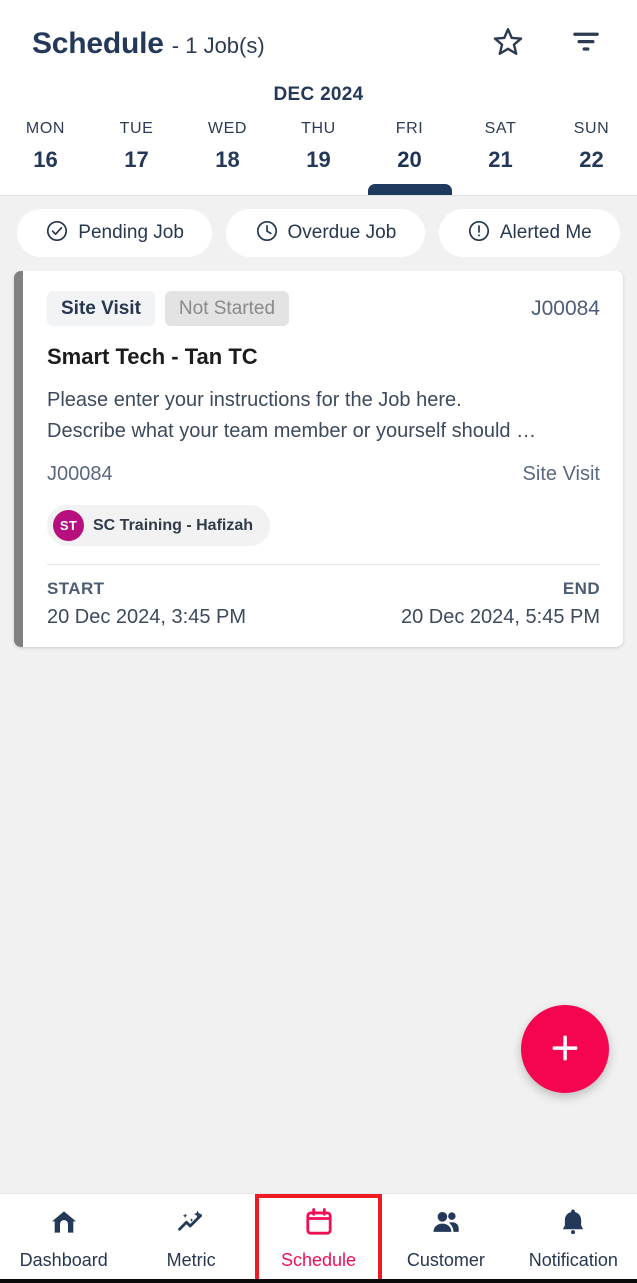 This screenshot has height=1283, width=637. What do you see at coordinates (545, 232) in the screenshot?
I see `filter-chip-label: Alerted Me` at bounding box center [545, 232].